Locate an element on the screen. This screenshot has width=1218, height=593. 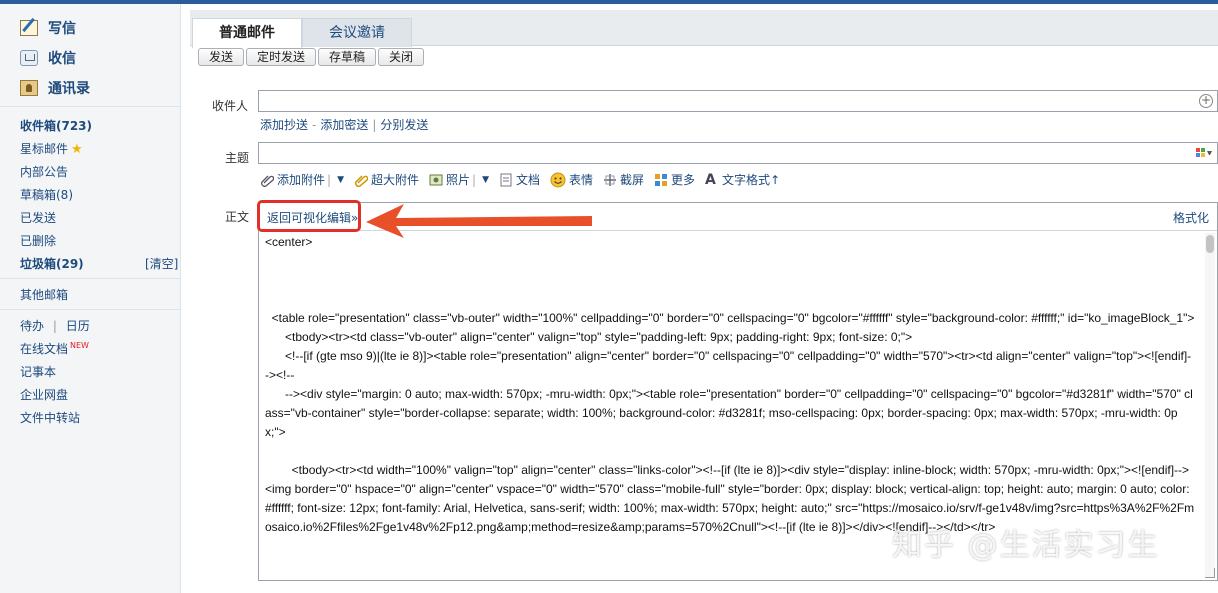
receive-label: 收信 is located at coordinates (62, 59).